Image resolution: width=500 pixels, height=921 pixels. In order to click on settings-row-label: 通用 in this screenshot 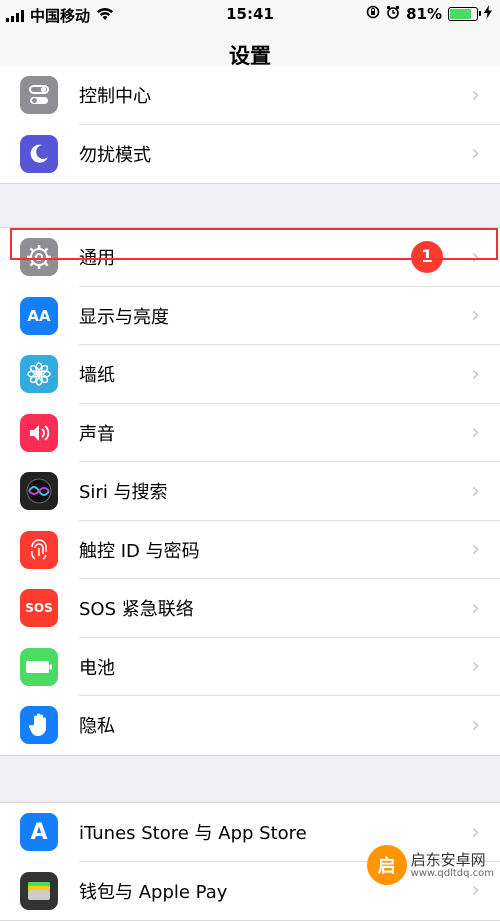, I will do `click(97, 257)`.